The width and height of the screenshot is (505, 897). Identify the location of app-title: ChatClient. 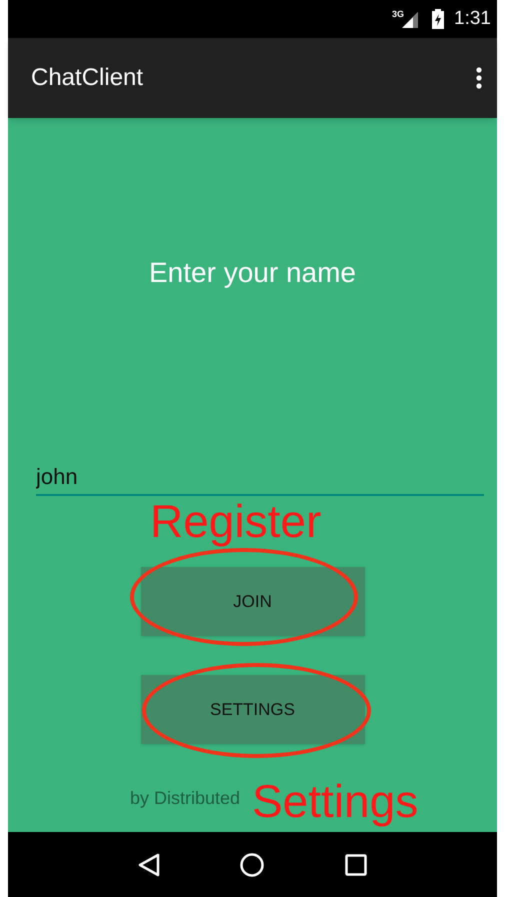
(87, 78).